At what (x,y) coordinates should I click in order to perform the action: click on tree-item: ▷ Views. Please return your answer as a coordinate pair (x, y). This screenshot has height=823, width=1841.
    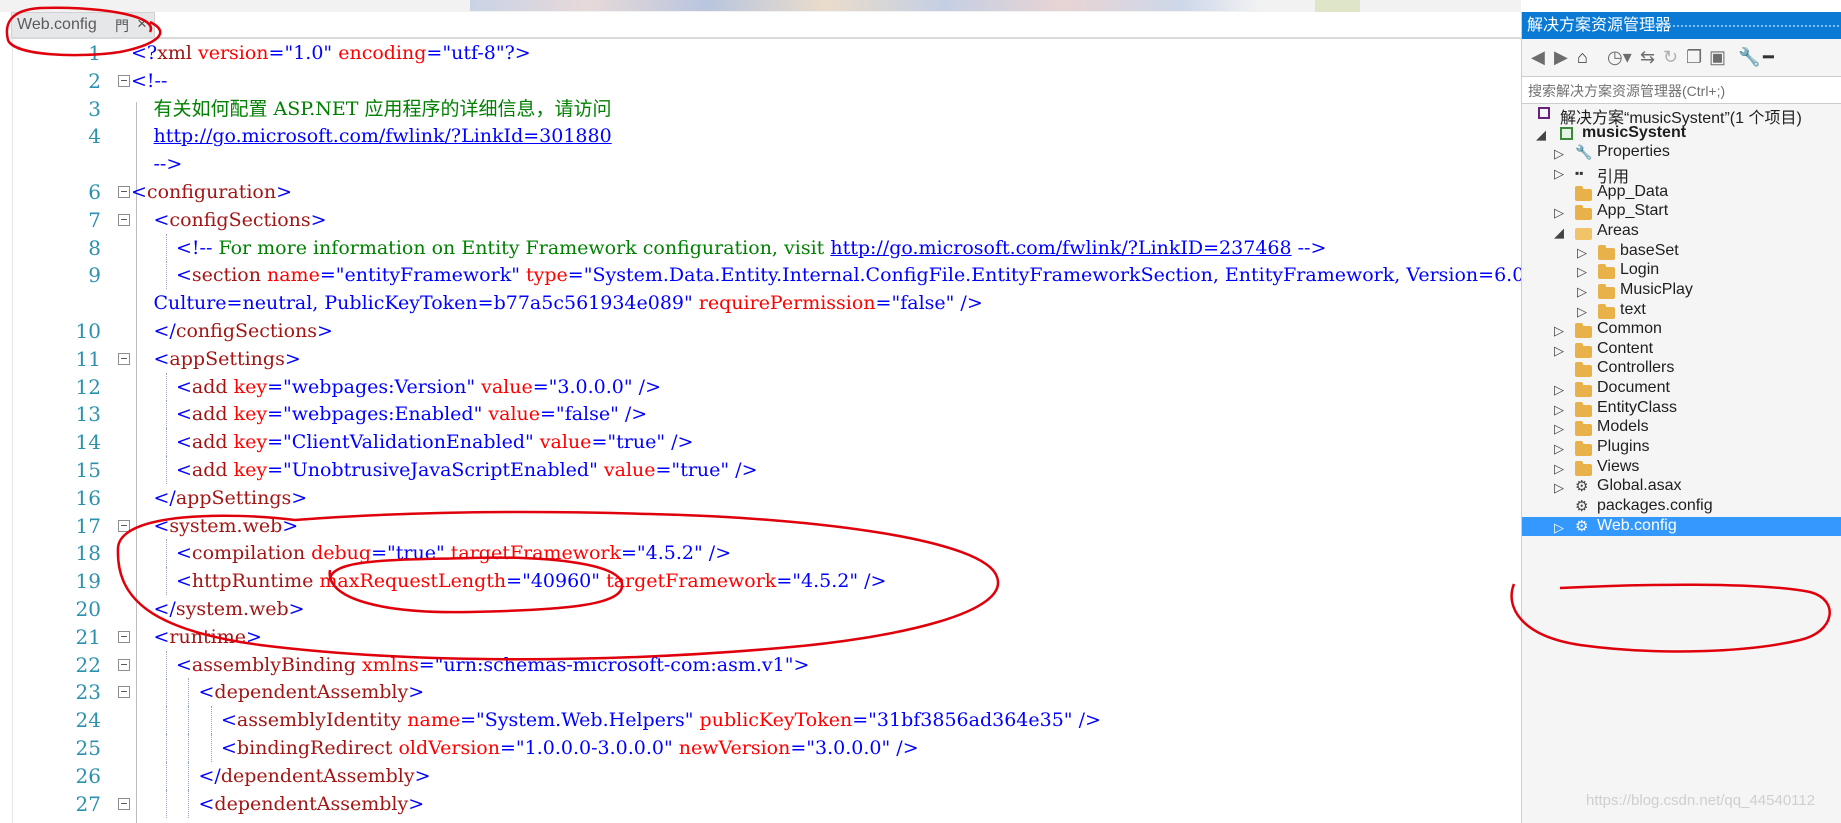
    Looking at the image, I should click on (1681, 468).